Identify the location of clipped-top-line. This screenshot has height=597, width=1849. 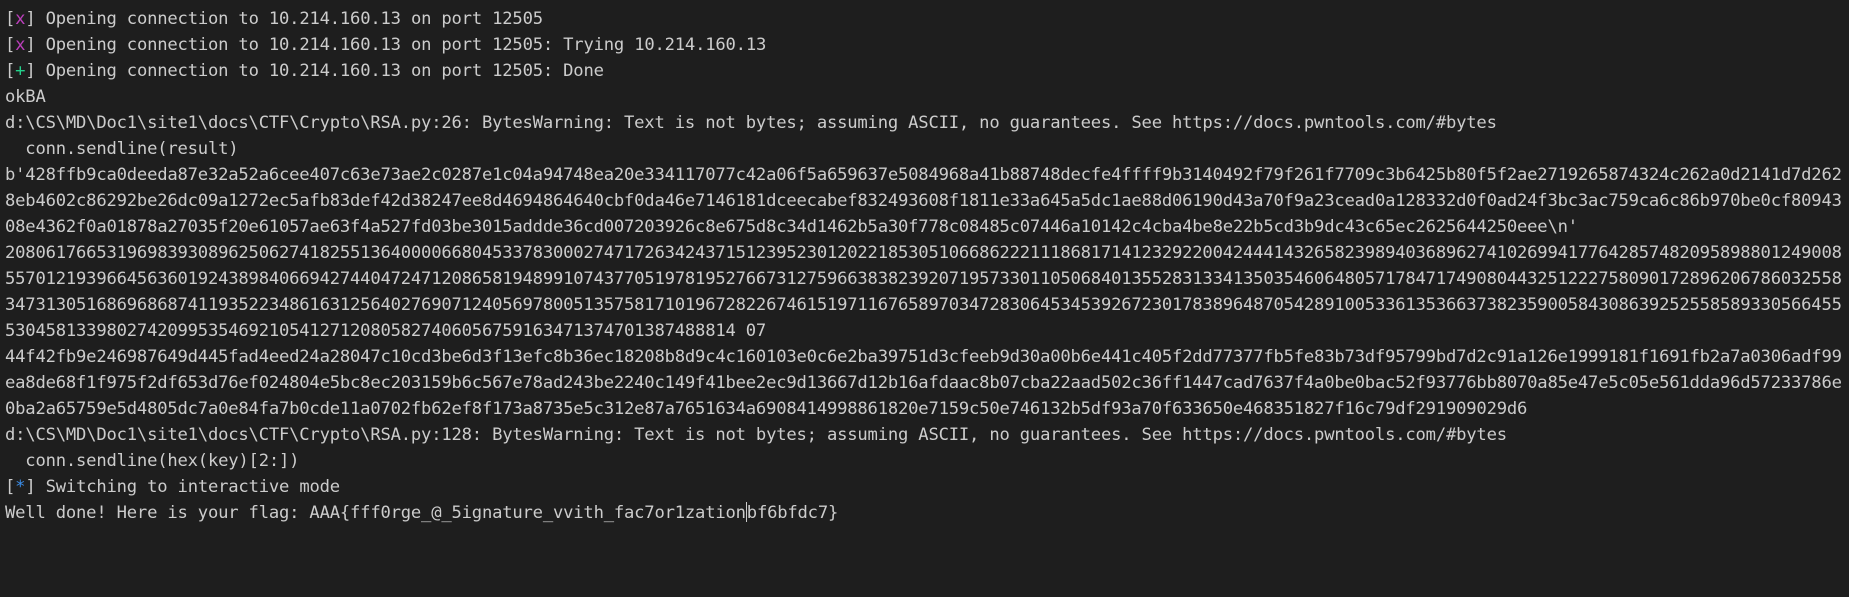
(156, 1).